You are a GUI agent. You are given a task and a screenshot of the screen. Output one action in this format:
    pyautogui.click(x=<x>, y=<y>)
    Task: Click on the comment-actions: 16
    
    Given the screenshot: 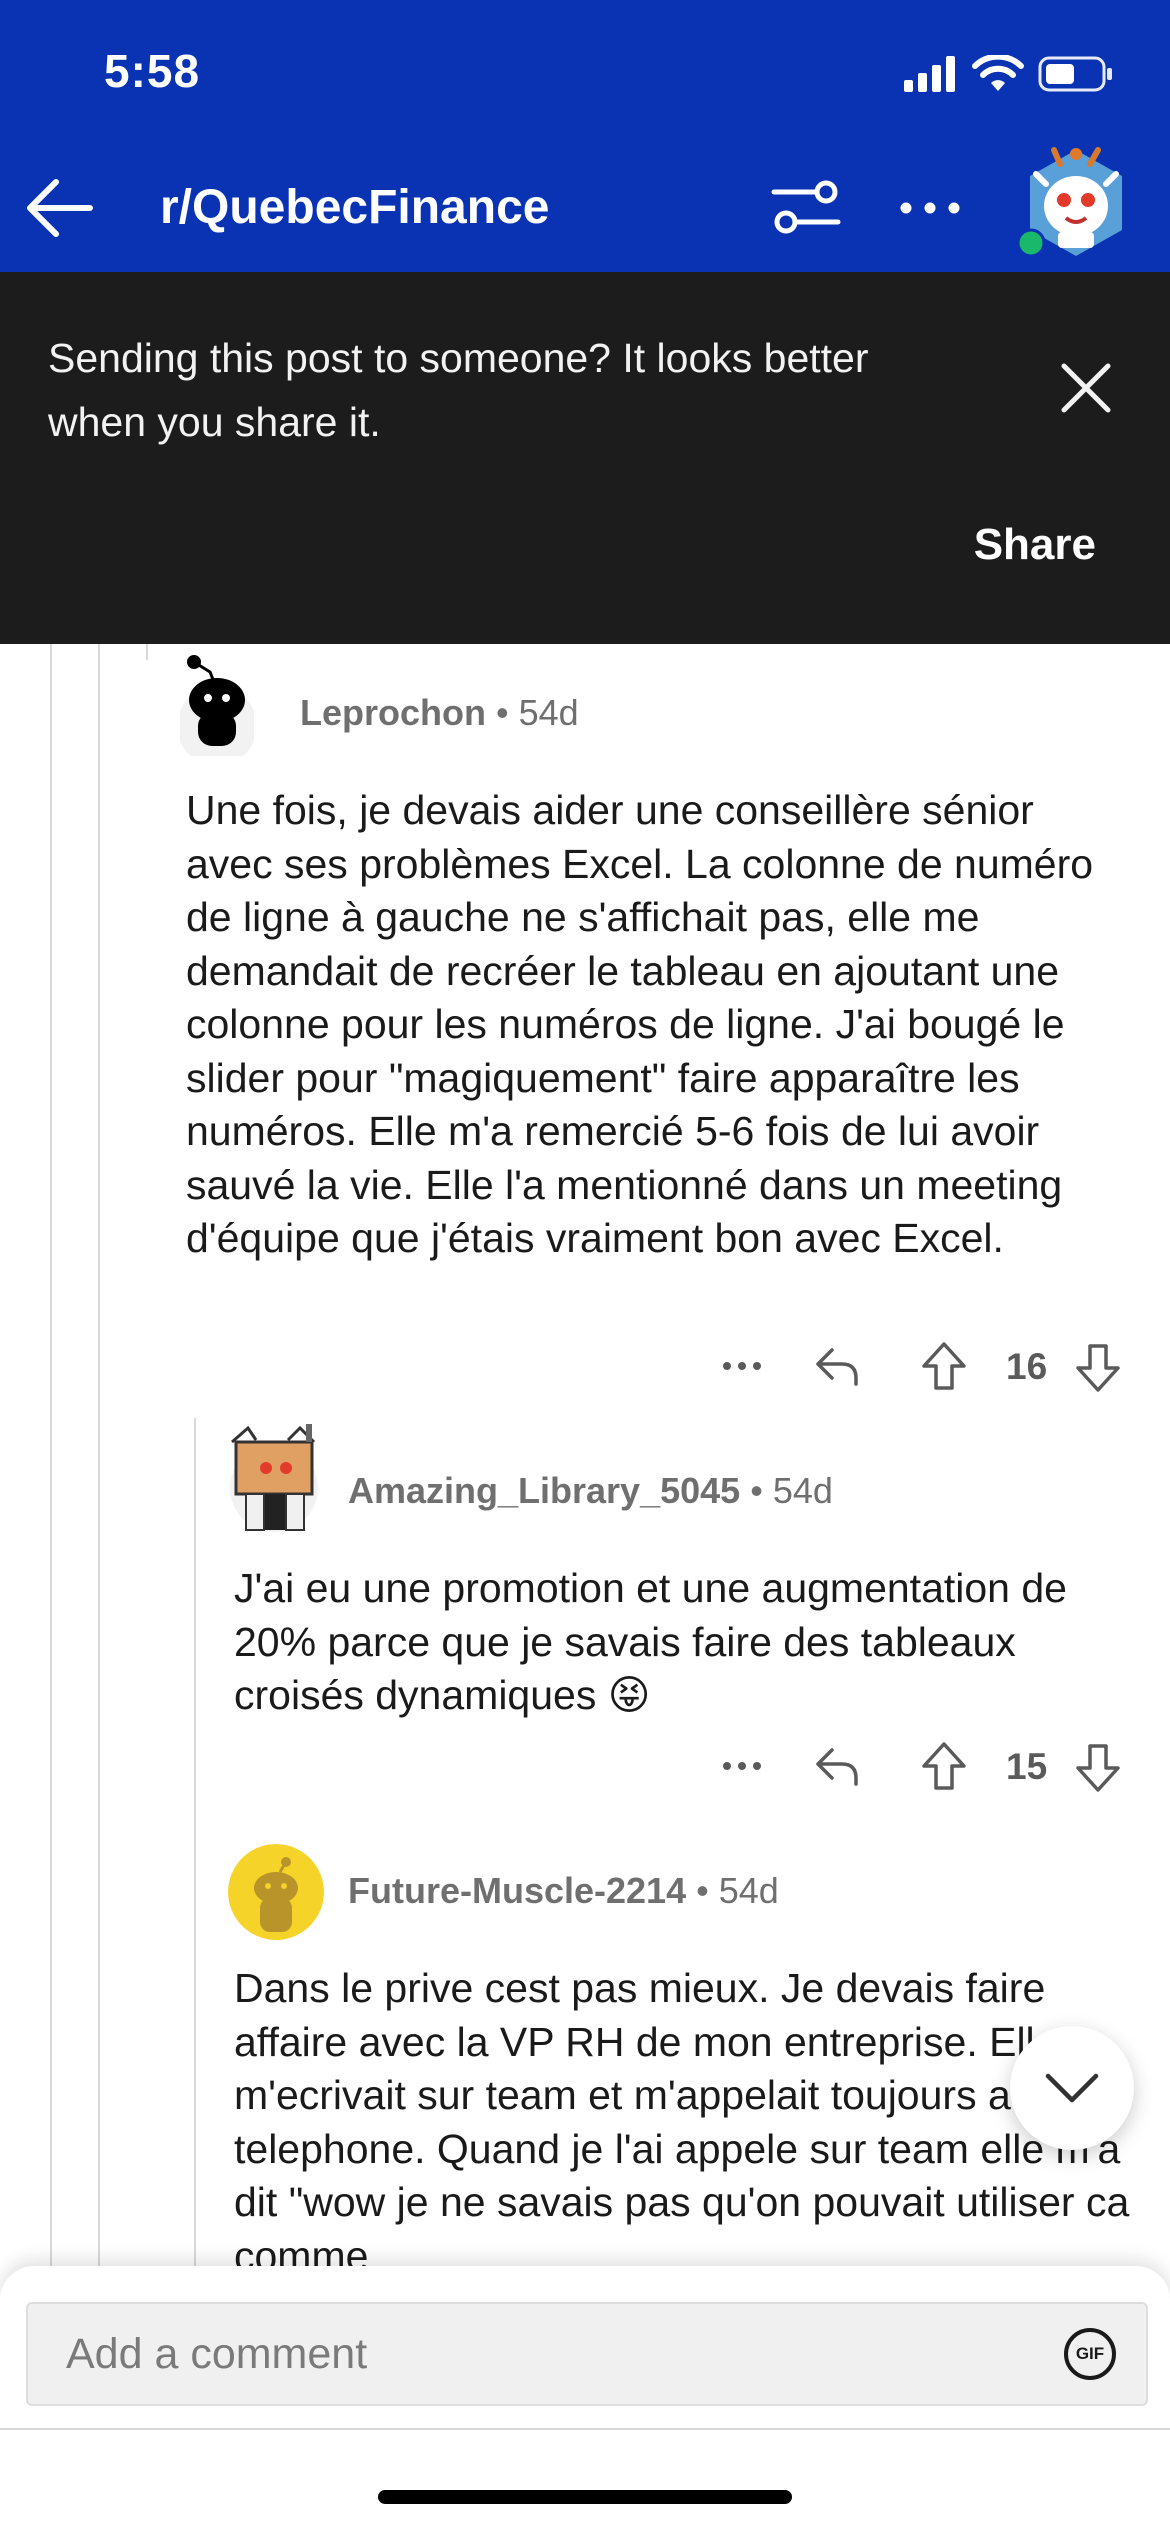 What is the action you would take?
    pyautogui.click(x=920, y=1366)
    